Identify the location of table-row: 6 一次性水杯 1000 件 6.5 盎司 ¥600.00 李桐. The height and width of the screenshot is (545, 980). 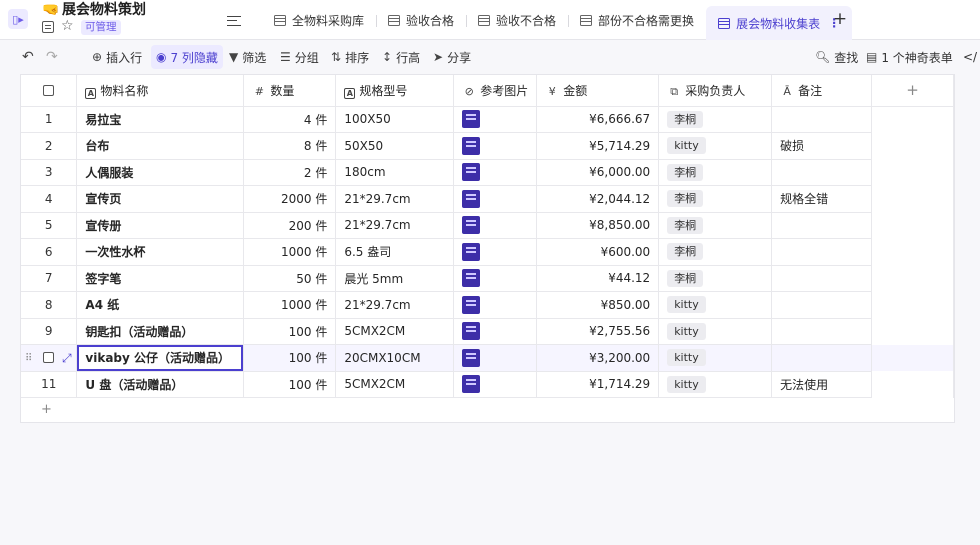
(487, 252).